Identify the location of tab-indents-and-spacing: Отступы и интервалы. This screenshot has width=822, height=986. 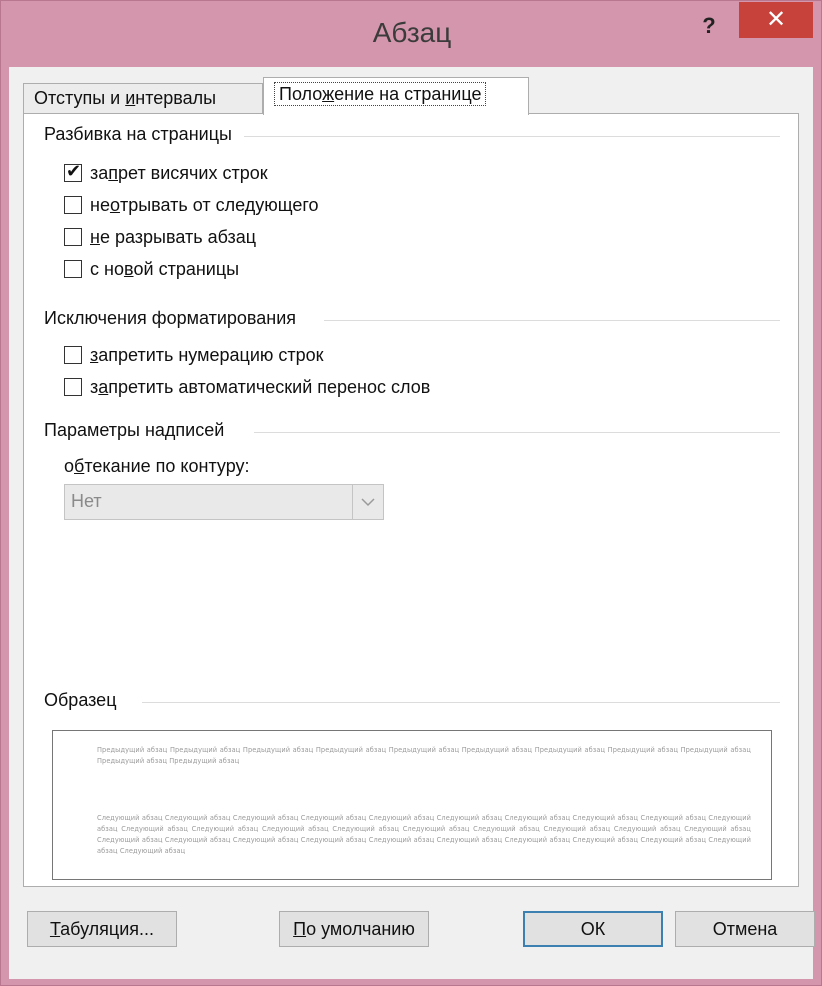
(143, 98).